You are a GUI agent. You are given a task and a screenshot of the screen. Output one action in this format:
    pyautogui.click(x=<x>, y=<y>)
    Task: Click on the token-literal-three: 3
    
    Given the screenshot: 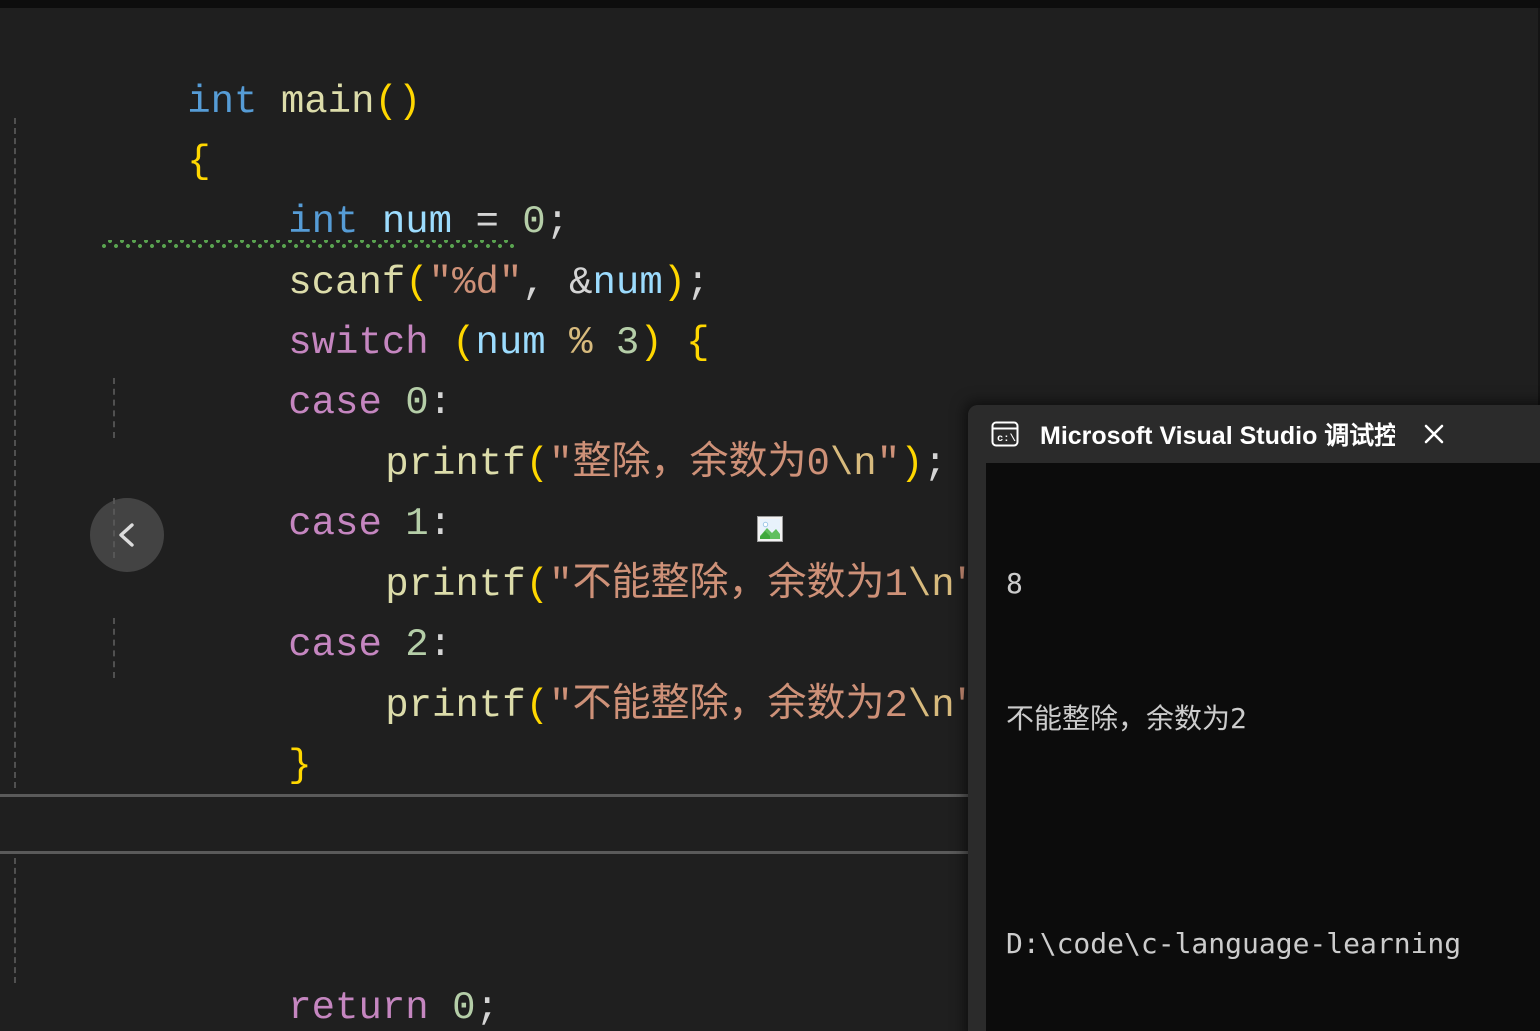 What is the action you would take?
    pyautogui.click(x=627, y=343)
    